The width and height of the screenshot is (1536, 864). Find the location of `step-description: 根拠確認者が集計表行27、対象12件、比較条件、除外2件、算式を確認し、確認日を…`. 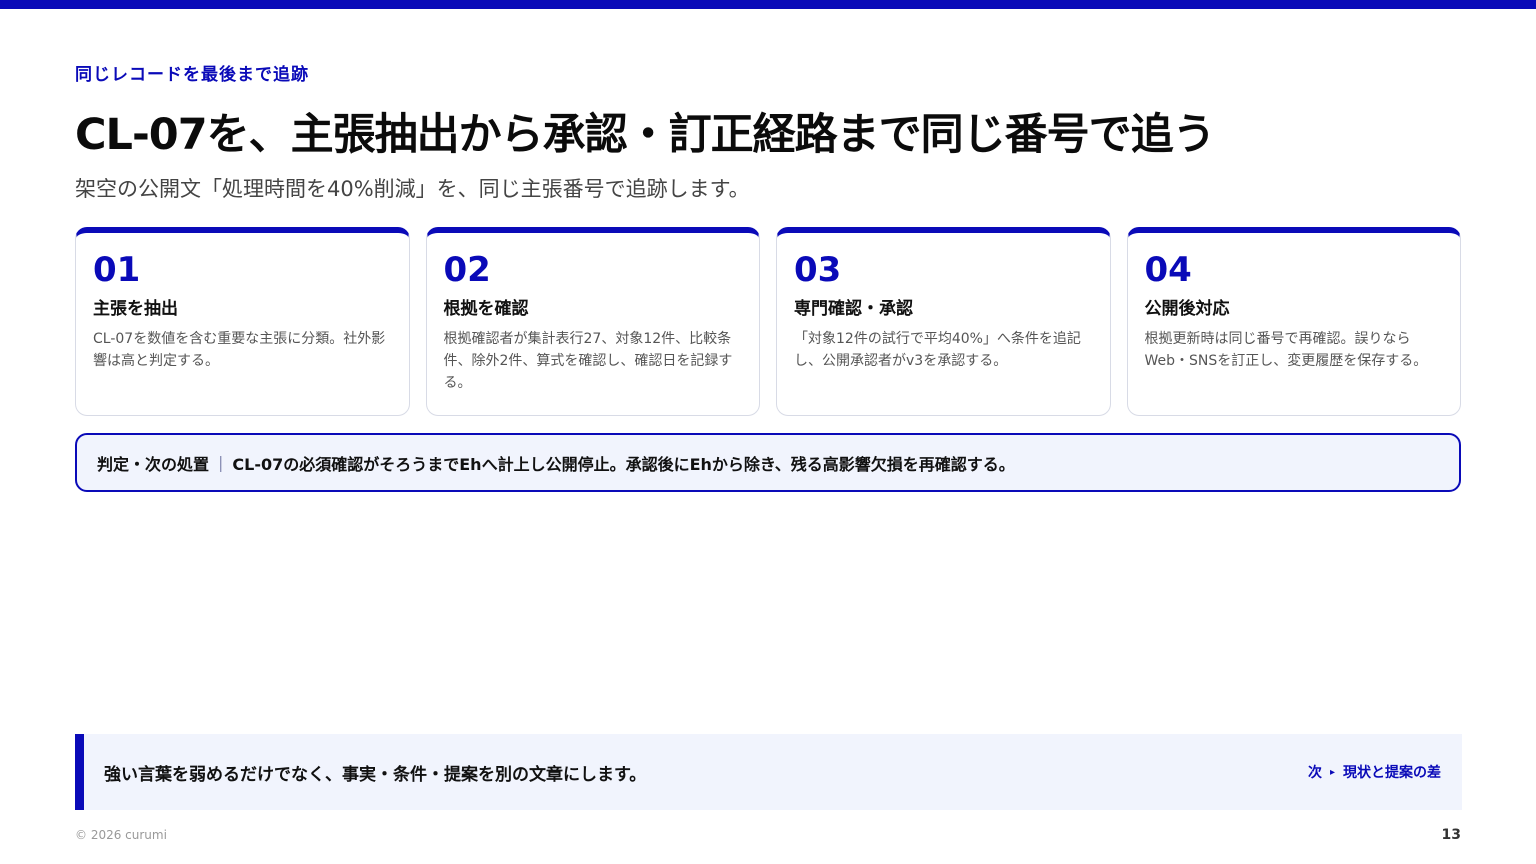

step-description: 根拠確認者が集計表行27、対象12件、比較条件、除外2件、算式を確認し、確認日を… is located at coordinates (588, 361).